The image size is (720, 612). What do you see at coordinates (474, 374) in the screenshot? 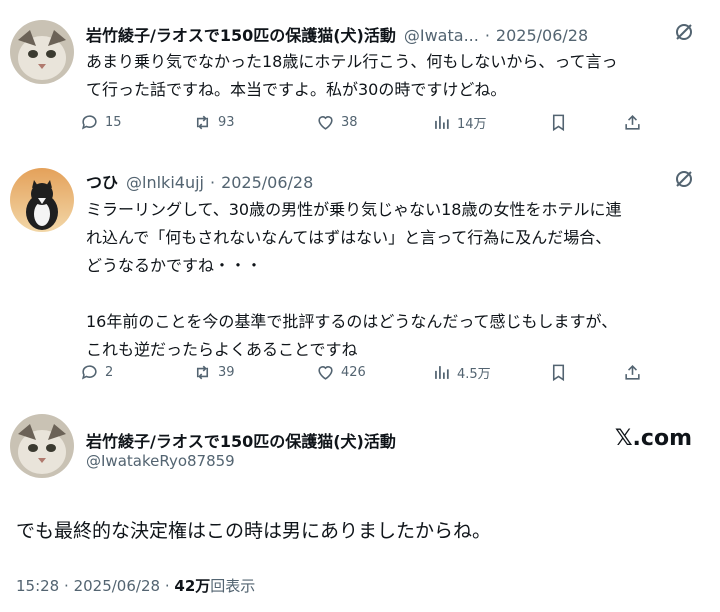
I see `views-count: 4.5万` at bounding box center [474, 374].